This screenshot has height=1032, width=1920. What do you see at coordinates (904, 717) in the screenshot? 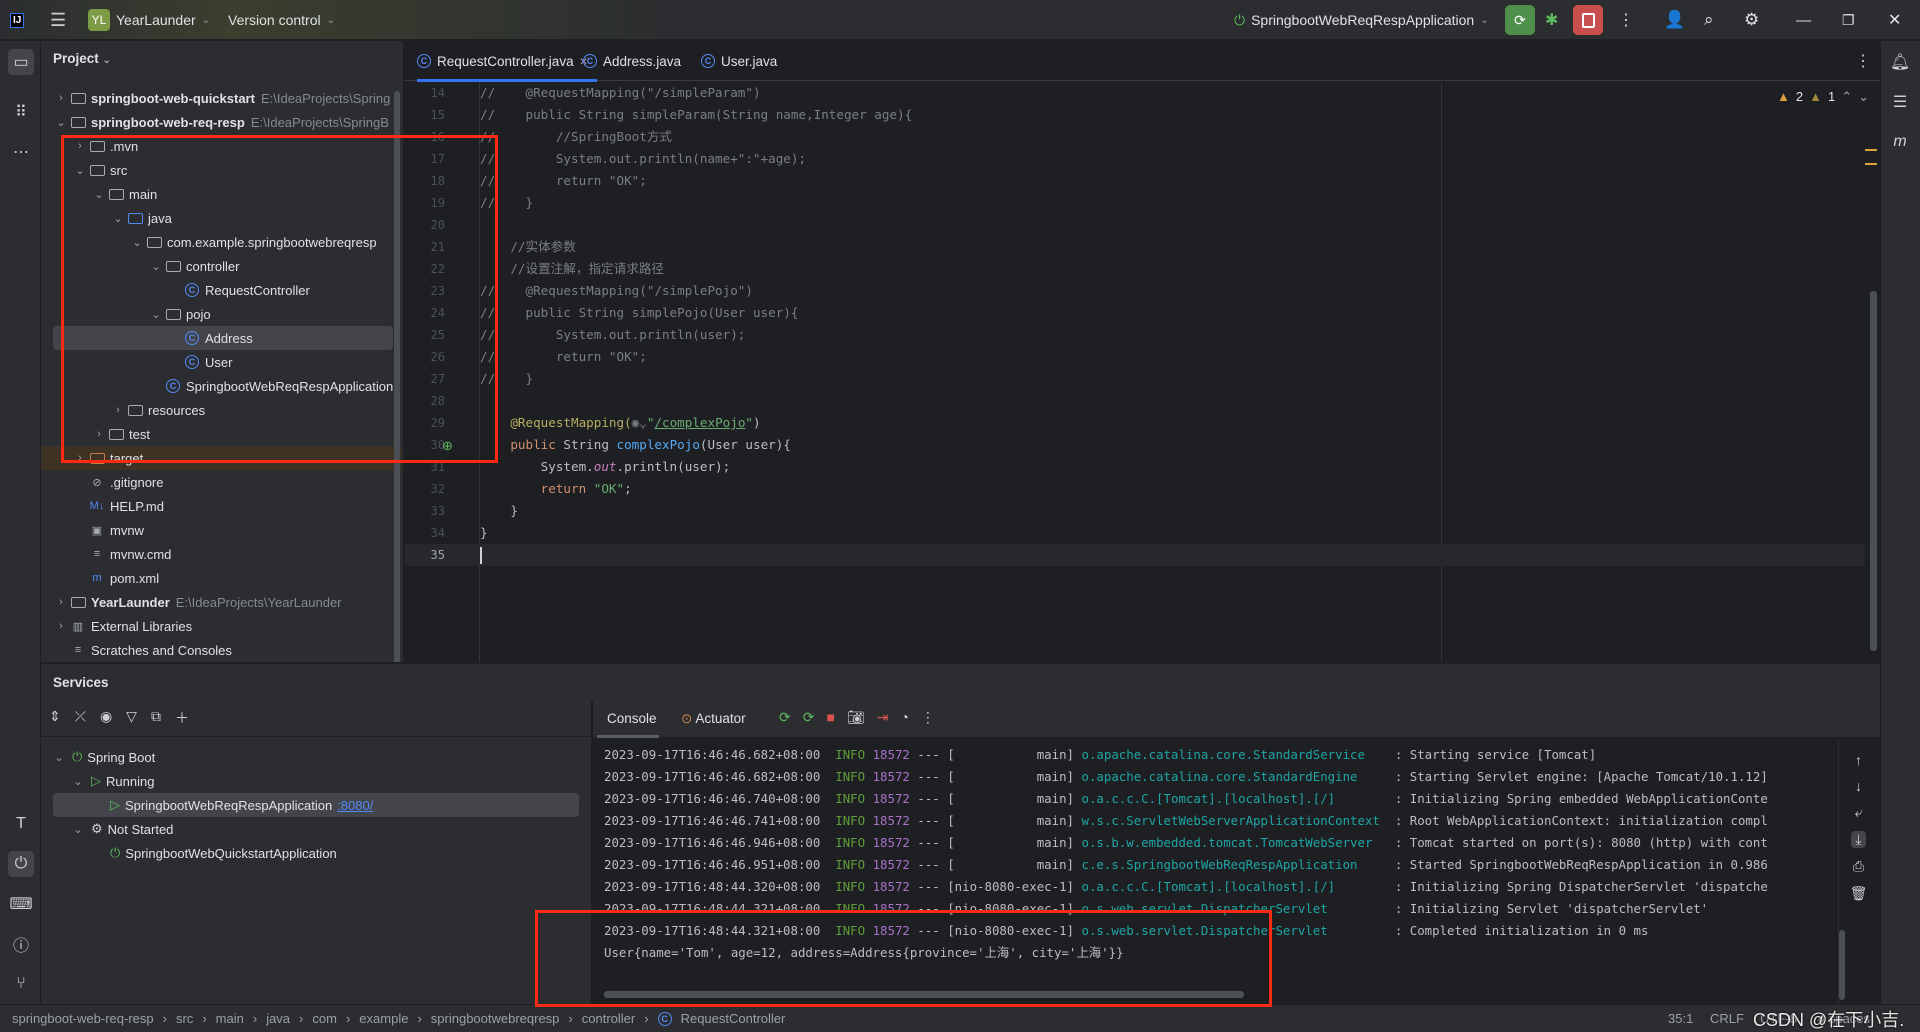
I see `profiler-icon: ◔` at bounding box center [904, 717].